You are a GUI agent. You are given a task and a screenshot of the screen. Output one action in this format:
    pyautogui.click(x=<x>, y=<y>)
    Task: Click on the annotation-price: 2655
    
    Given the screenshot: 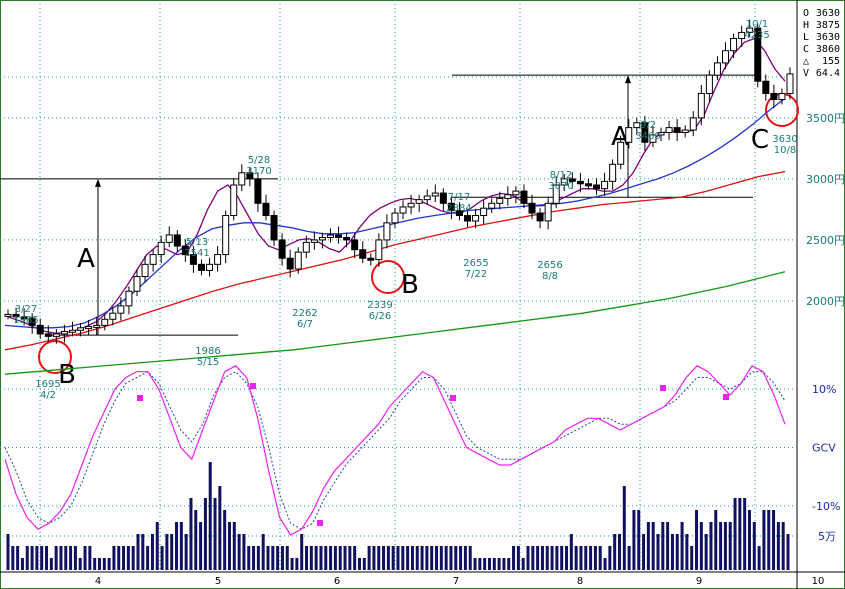 What is the action you would take?
    pyautogui.click(x=475, y=263)
    